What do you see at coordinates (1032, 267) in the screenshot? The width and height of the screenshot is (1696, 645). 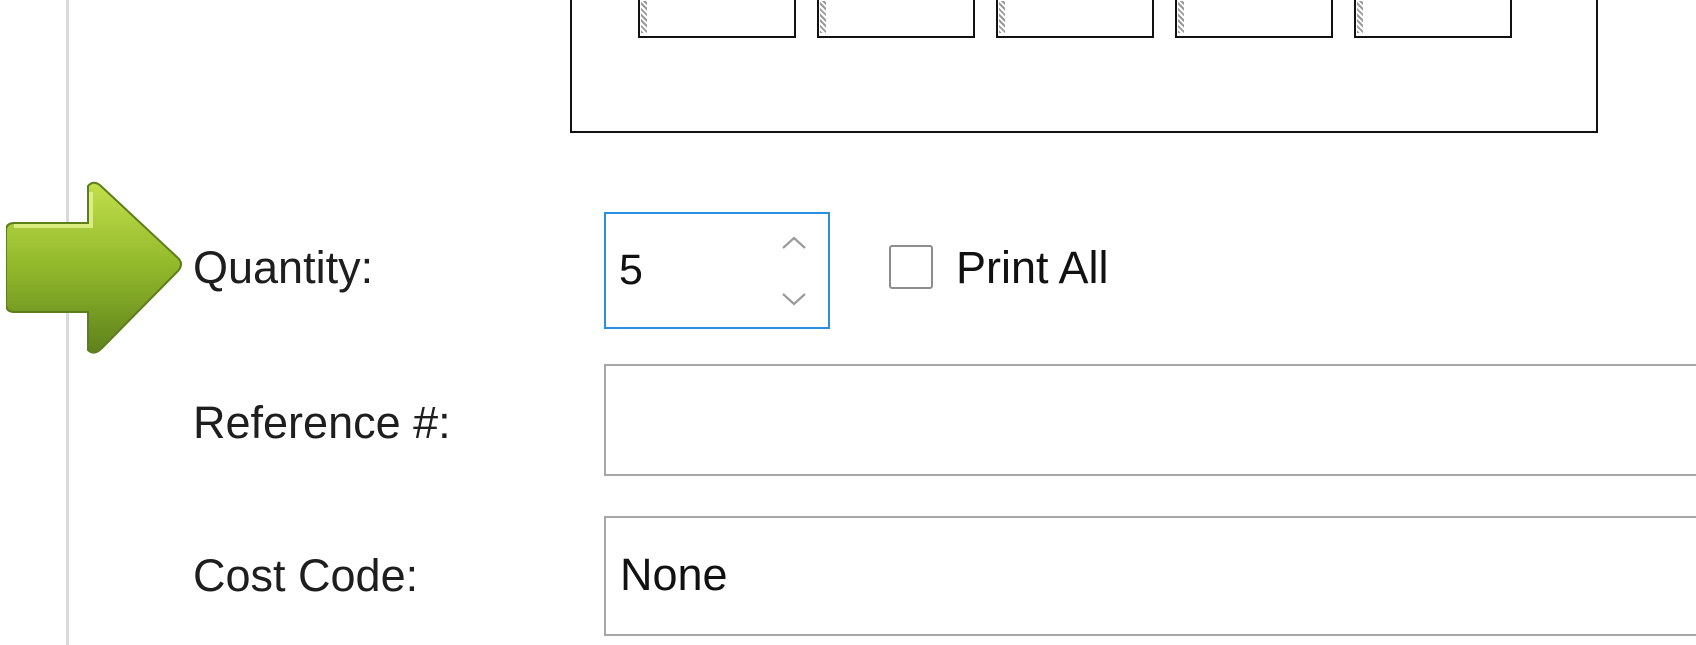 I see `print-all-label: Print All` at bounding box center [1032, 267].